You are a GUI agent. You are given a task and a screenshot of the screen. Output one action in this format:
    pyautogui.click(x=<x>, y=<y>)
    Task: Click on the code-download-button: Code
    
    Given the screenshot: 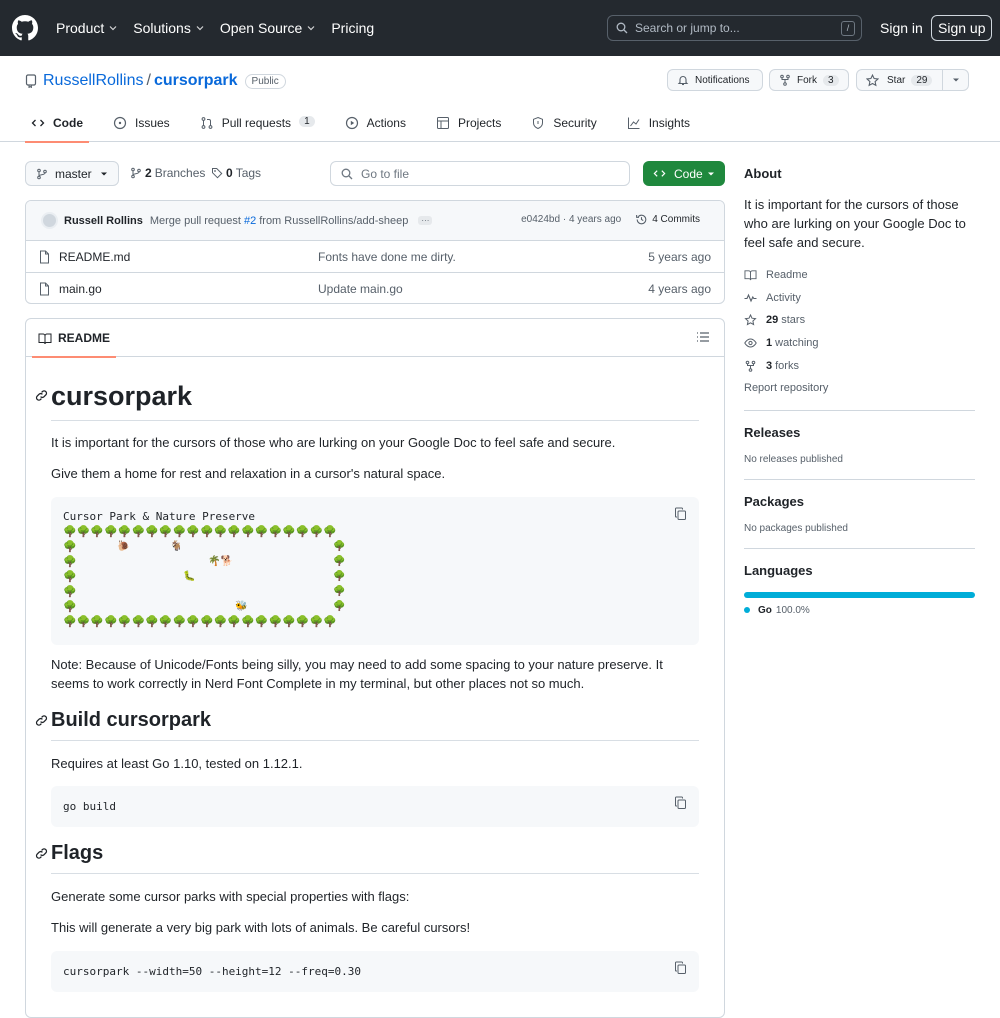 What is the action you would take?
    pyautogui.click(x=684, y=173)
    